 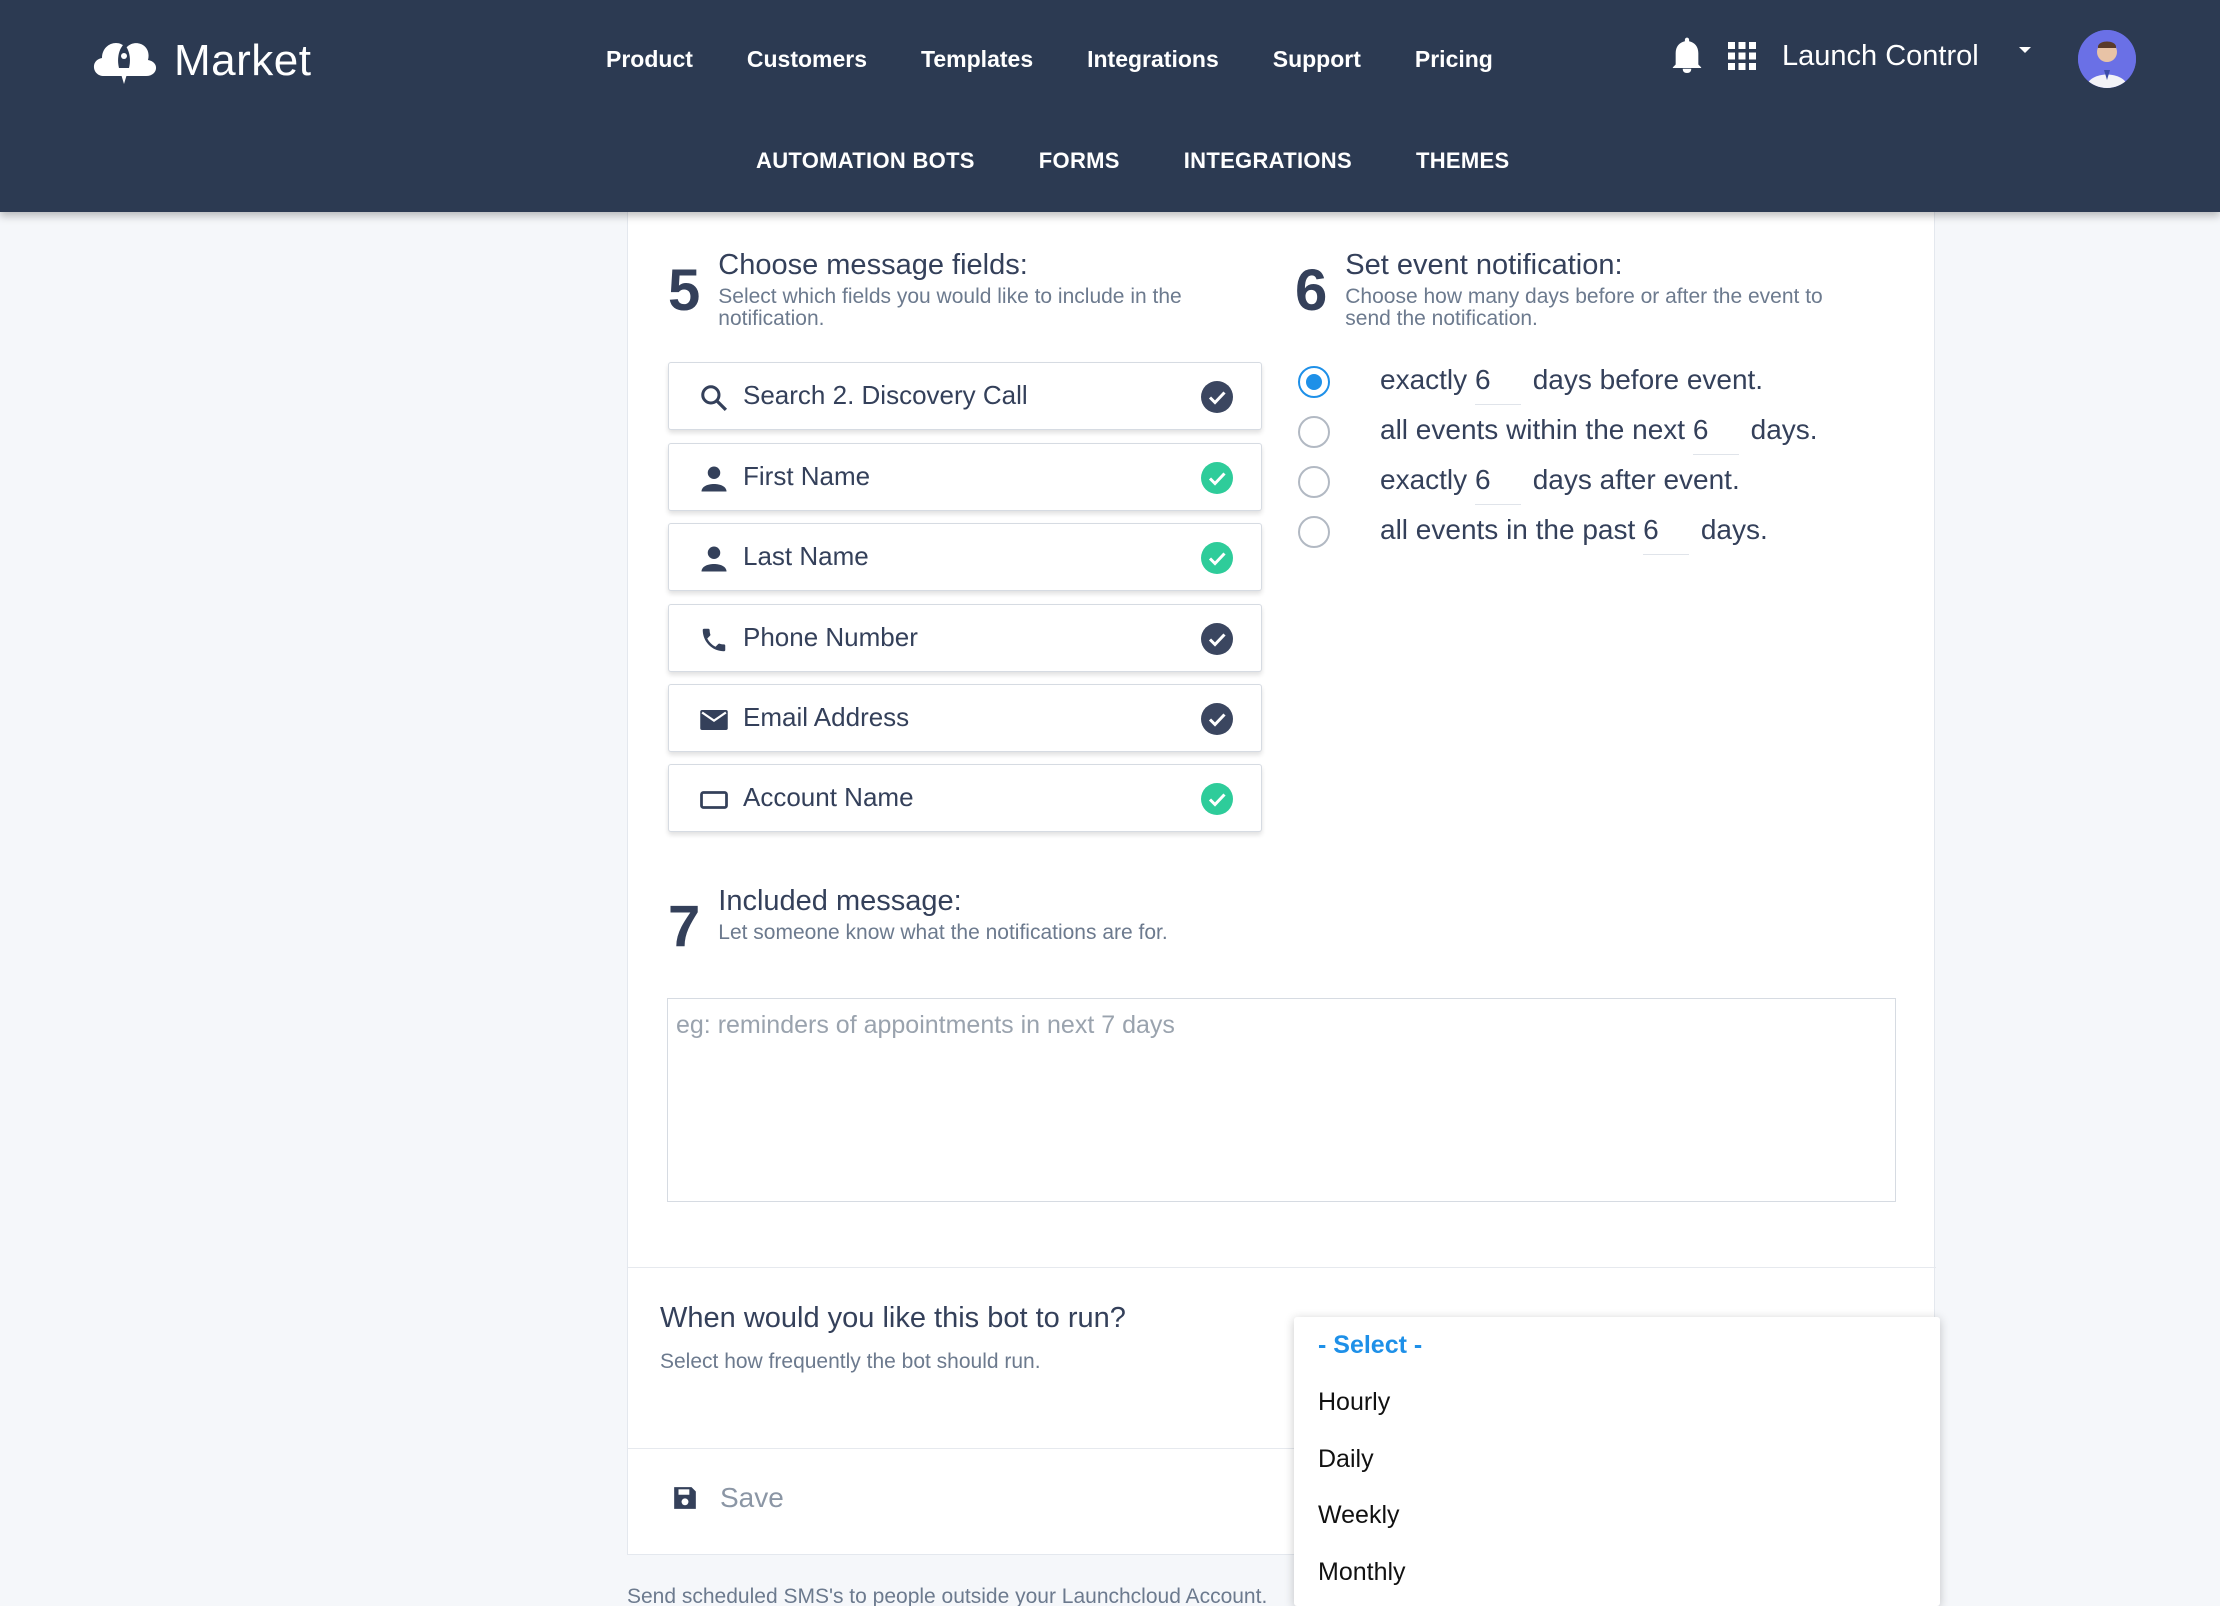 I want to click on field-label: Search 2. Discovery Call, so click(x=885, y=395).